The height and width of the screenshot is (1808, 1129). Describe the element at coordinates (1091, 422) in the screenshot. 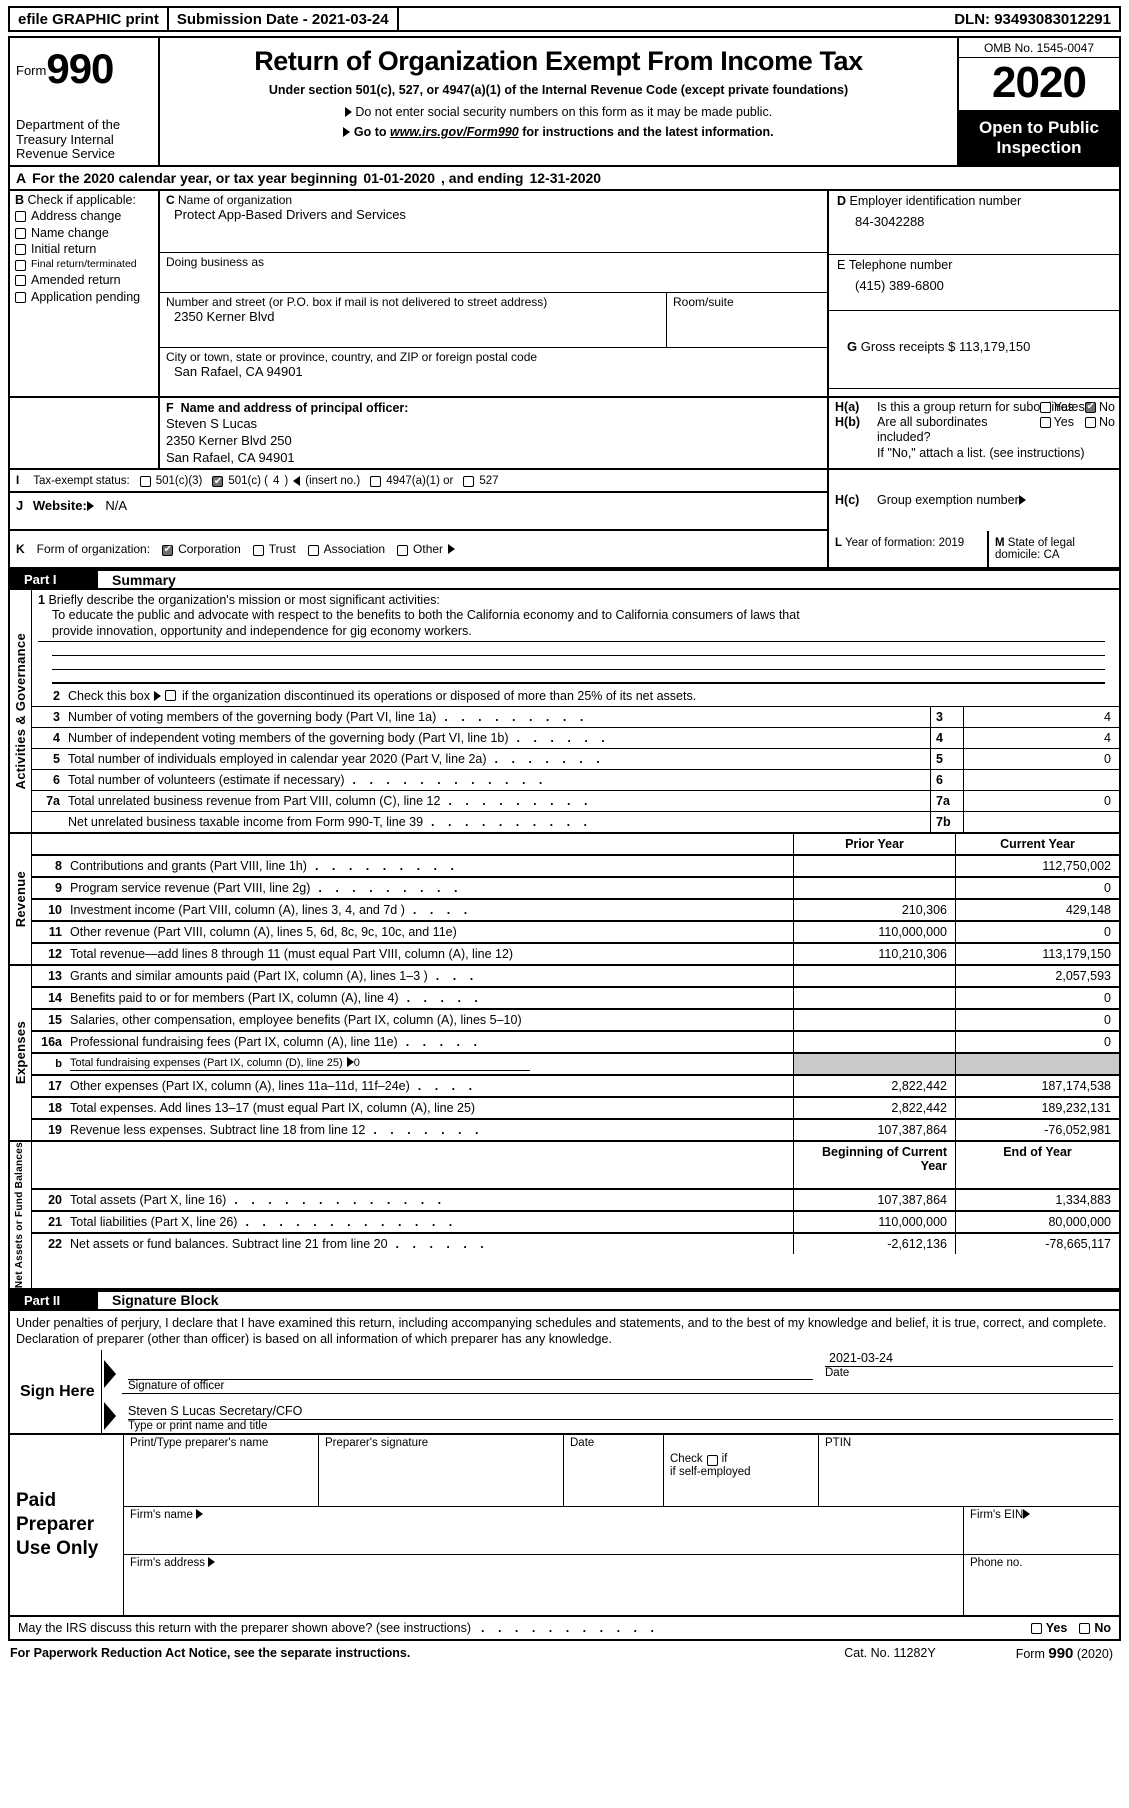

I see `hb-no-checkbox-icon` at that location.